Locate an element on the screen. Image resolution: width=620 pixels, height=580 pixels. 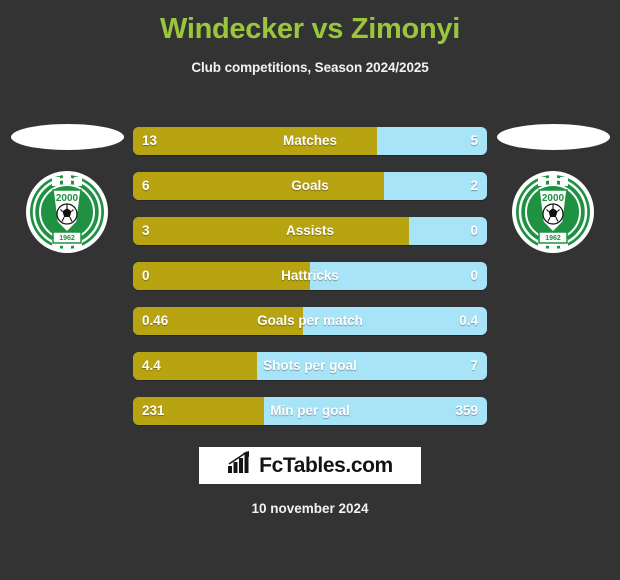
stat-label: Hattricks is located at coordinates (310, 275).